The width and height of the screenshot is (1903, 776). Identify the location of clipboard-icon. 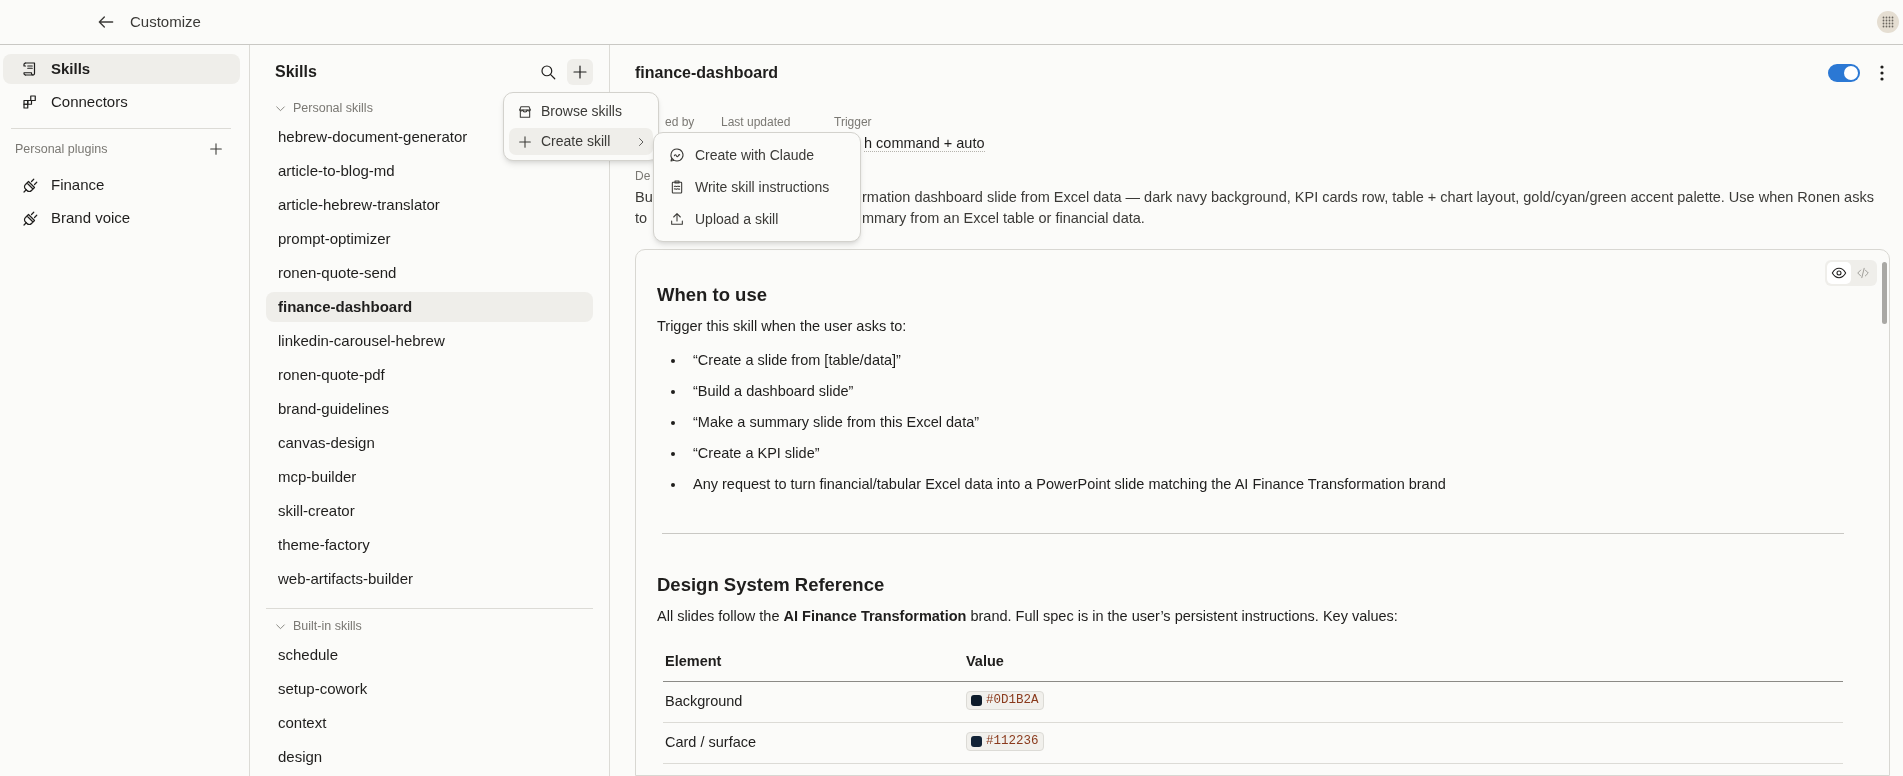
(677, 187).